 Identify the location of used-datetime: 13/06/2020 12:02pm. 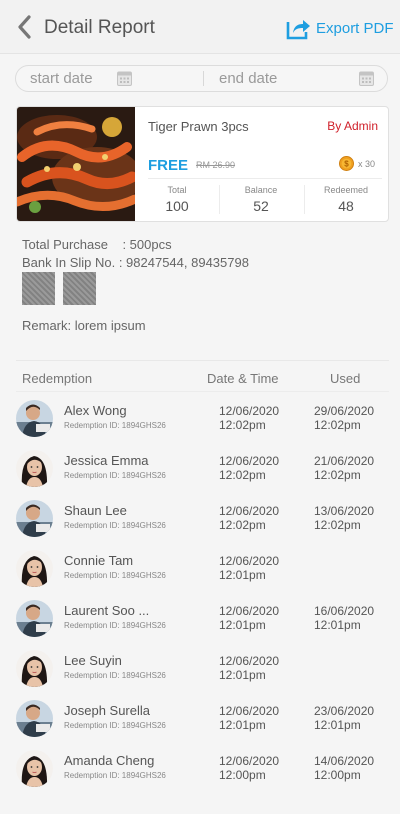
(349, 518).